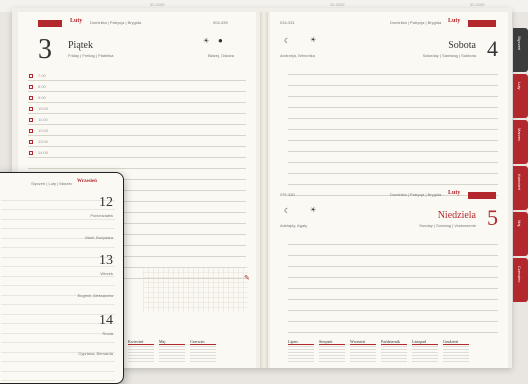 The image size is (528, 384). What do you see at coordinates (456, 215) in the screenshot?
I see `day-name: Niedziela` at bounding box center [456, 215].